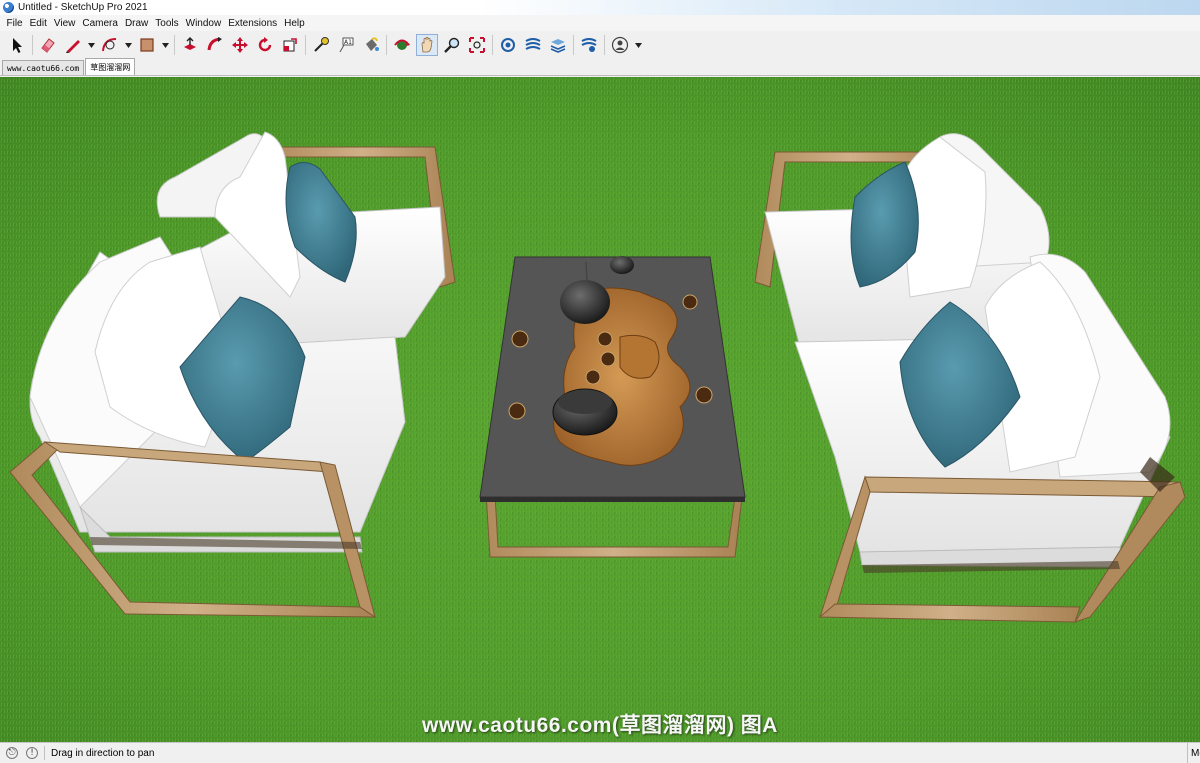 This screenshot has height=763, width=1200. What do you see at coordinates (136, 23) in the screenshot?
I see `menu-draw: Draw` at bounding box center [136, 23].